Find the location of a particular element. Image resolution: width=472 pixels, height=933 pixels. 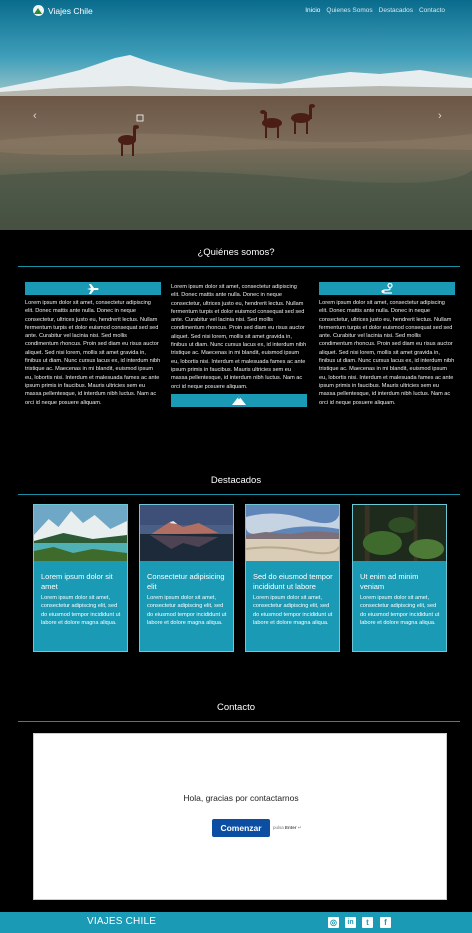

about-column-footer is located at coordinates (239, 400).